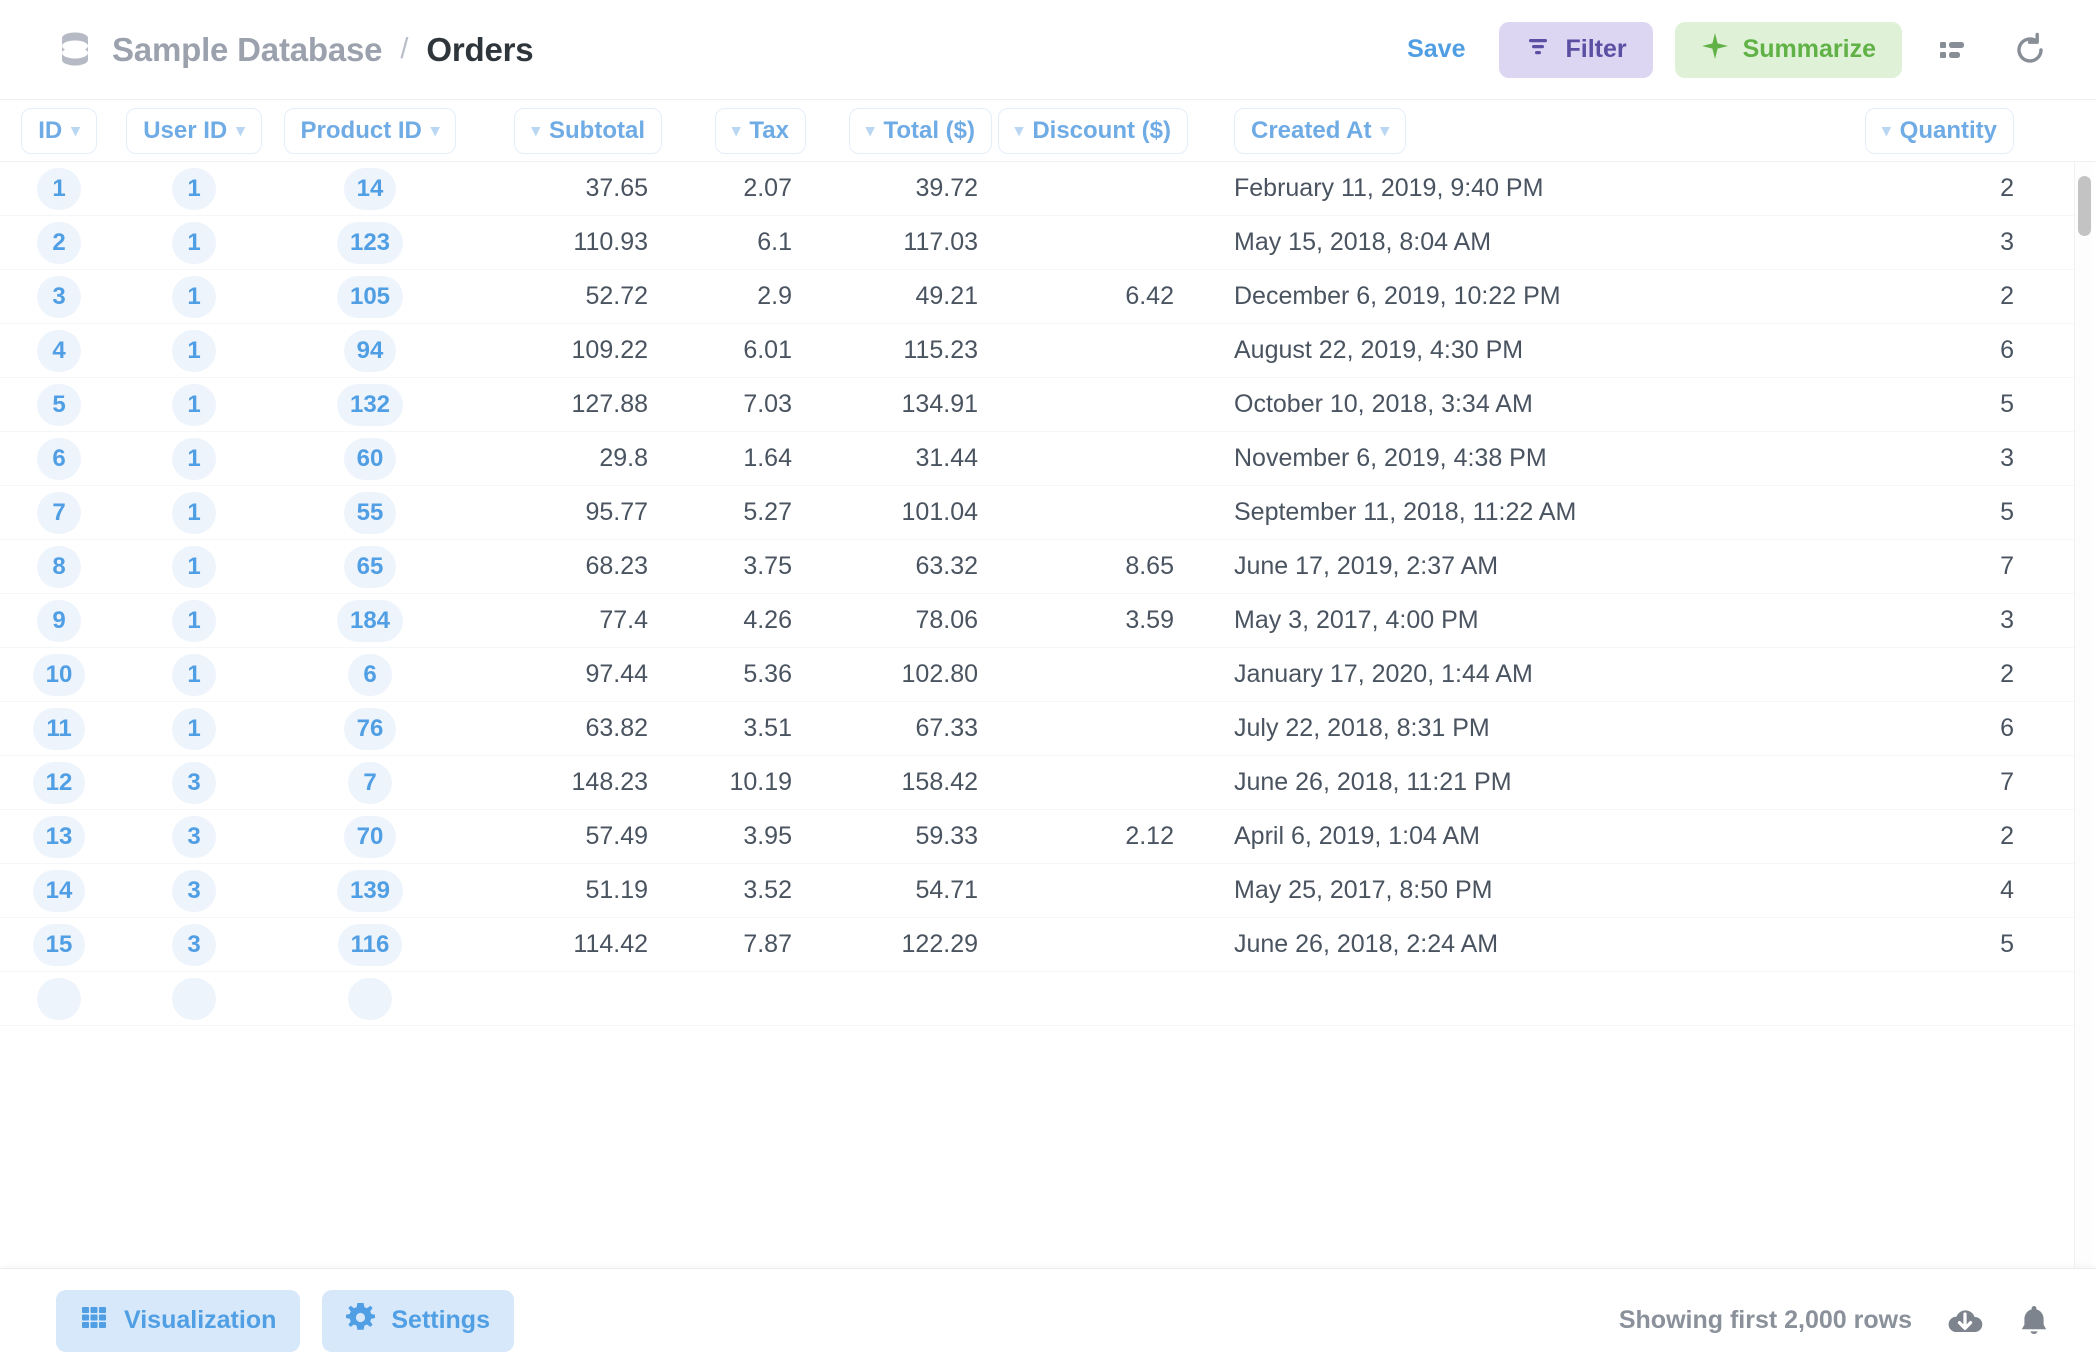 Image resolution: width=2096 pixels, height=1372 pixels. Describe the element at coordinates (570, 728) in the screenshot. I see `cell-subtotal: 63.82` at that location.